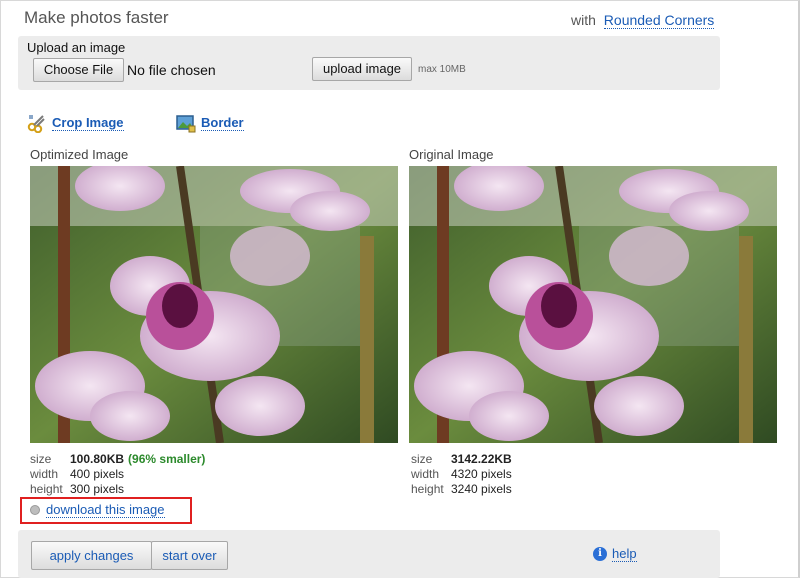 The width and height of the screenshot is (800, 578). I want to click on start-over-button: start over, so click(189, 555).